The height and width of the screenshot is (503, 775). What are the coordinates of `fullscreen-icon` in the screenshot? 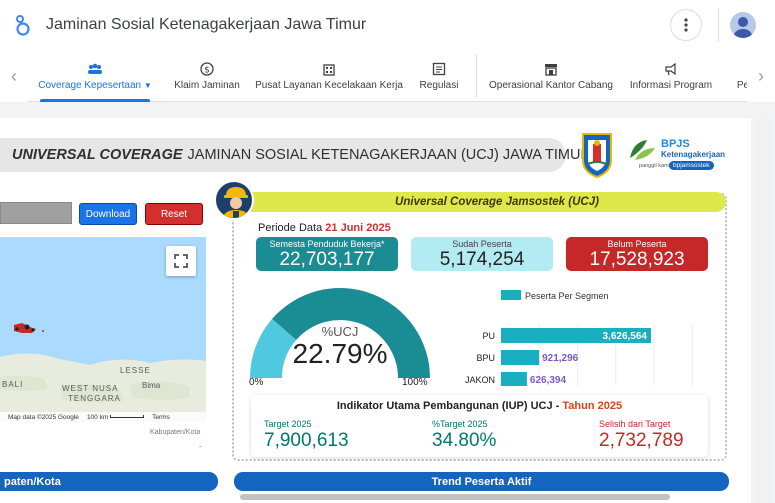 It's located at (181, 261).